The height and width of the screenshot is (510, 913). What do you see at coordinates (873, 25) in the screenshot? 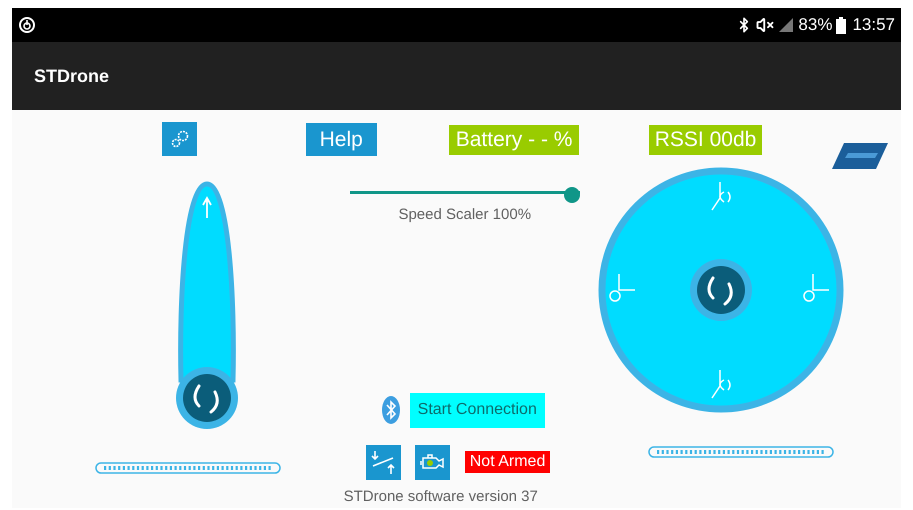
I see `clock-time: 13:57` at bounding box center [873, 25].